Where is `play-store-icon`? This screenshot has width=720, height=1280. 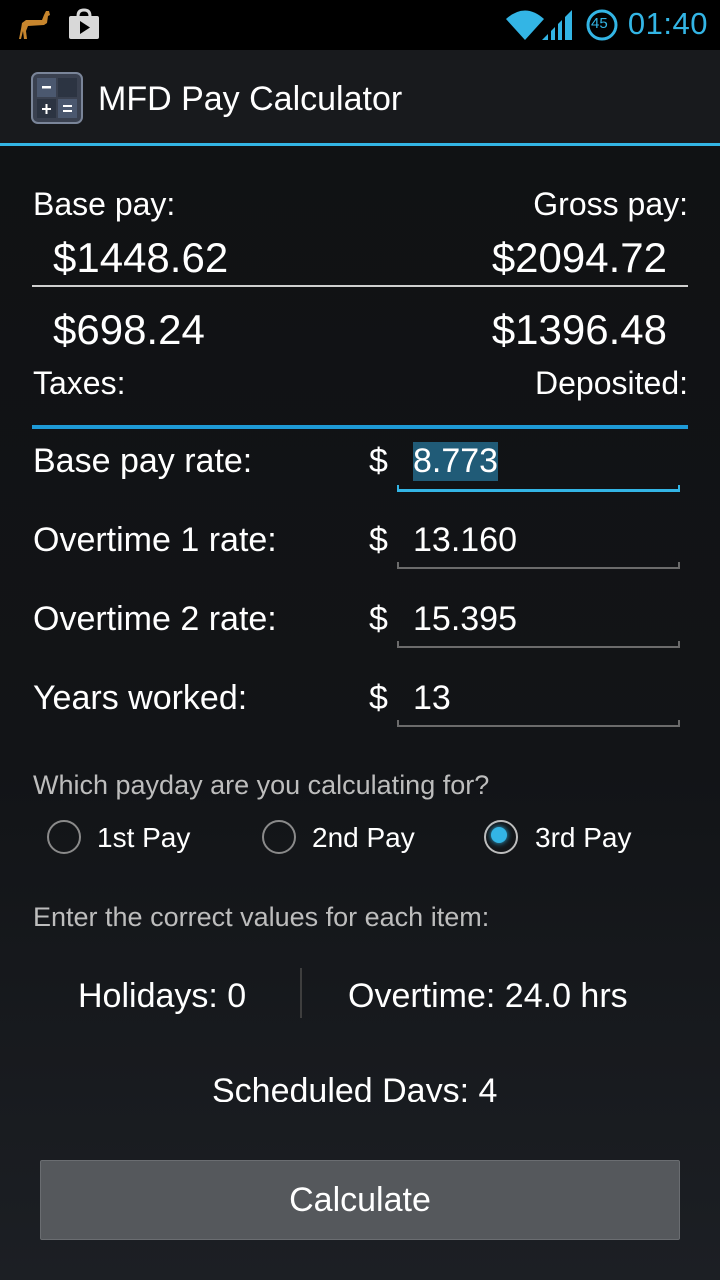
play-store-icon is located at coordinates (84, 23).